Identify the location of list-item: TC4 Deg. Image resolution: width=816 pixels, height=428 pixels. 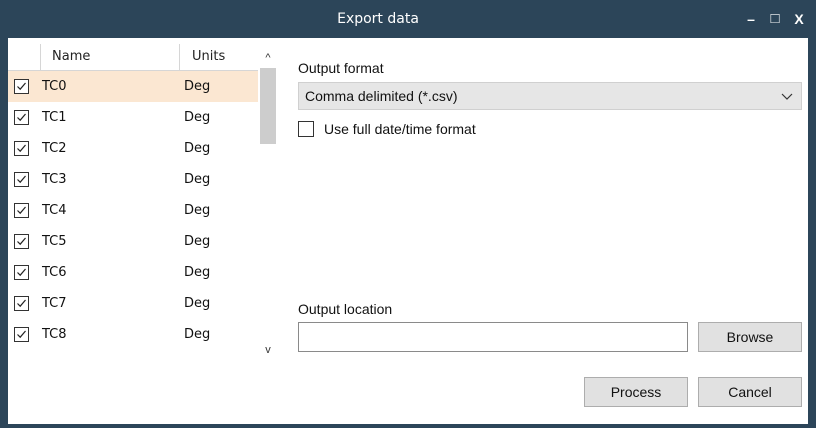
(133, 210).